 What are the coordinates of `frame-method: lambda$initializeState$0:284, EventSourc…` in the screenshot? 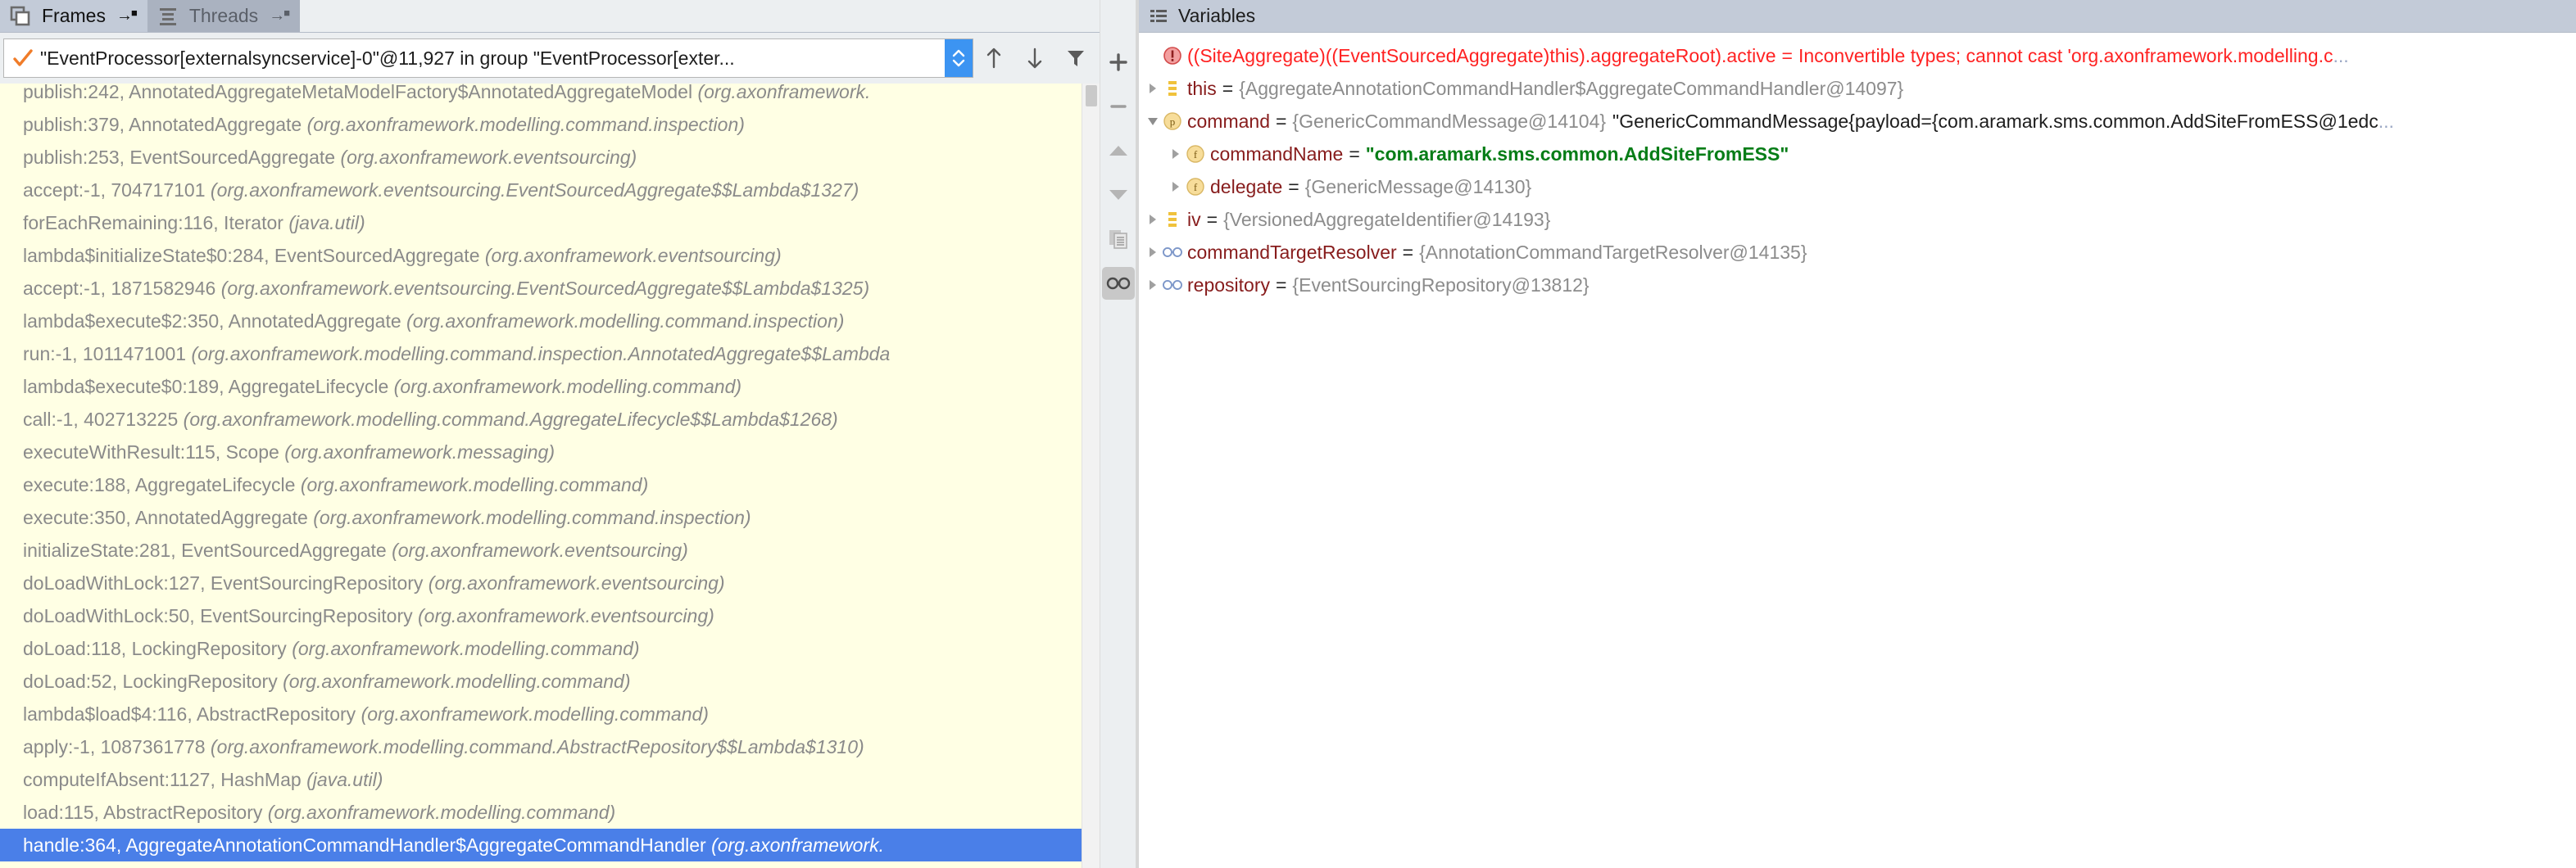 It's located at (254, 255).